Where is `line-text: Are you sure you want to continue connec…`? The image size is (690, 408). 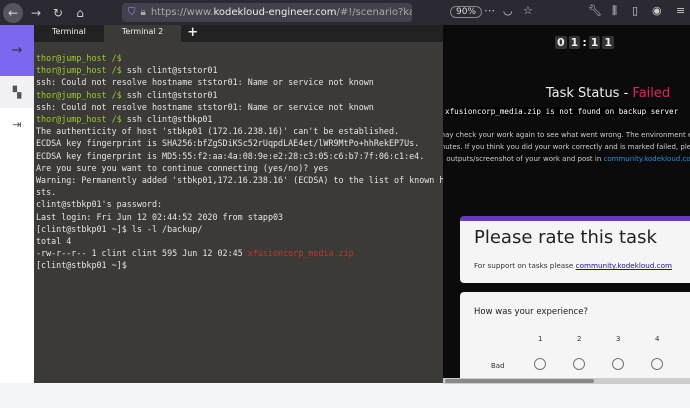
line-text: Are you sure you want to continue connec… is located at coordinates (182, 167).